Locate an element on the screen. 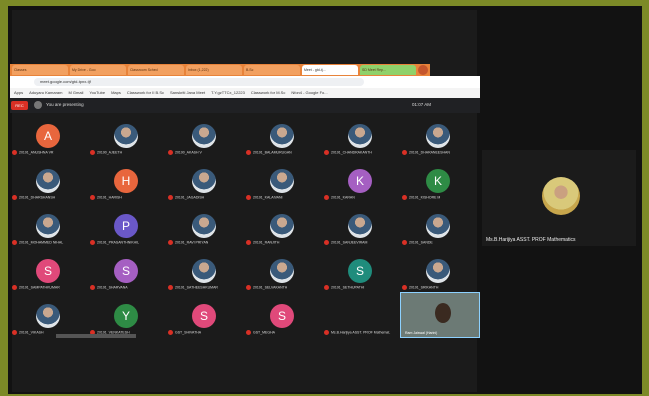 The image size is (649, 396). new-tab-button is located at coordinates (423, 70).